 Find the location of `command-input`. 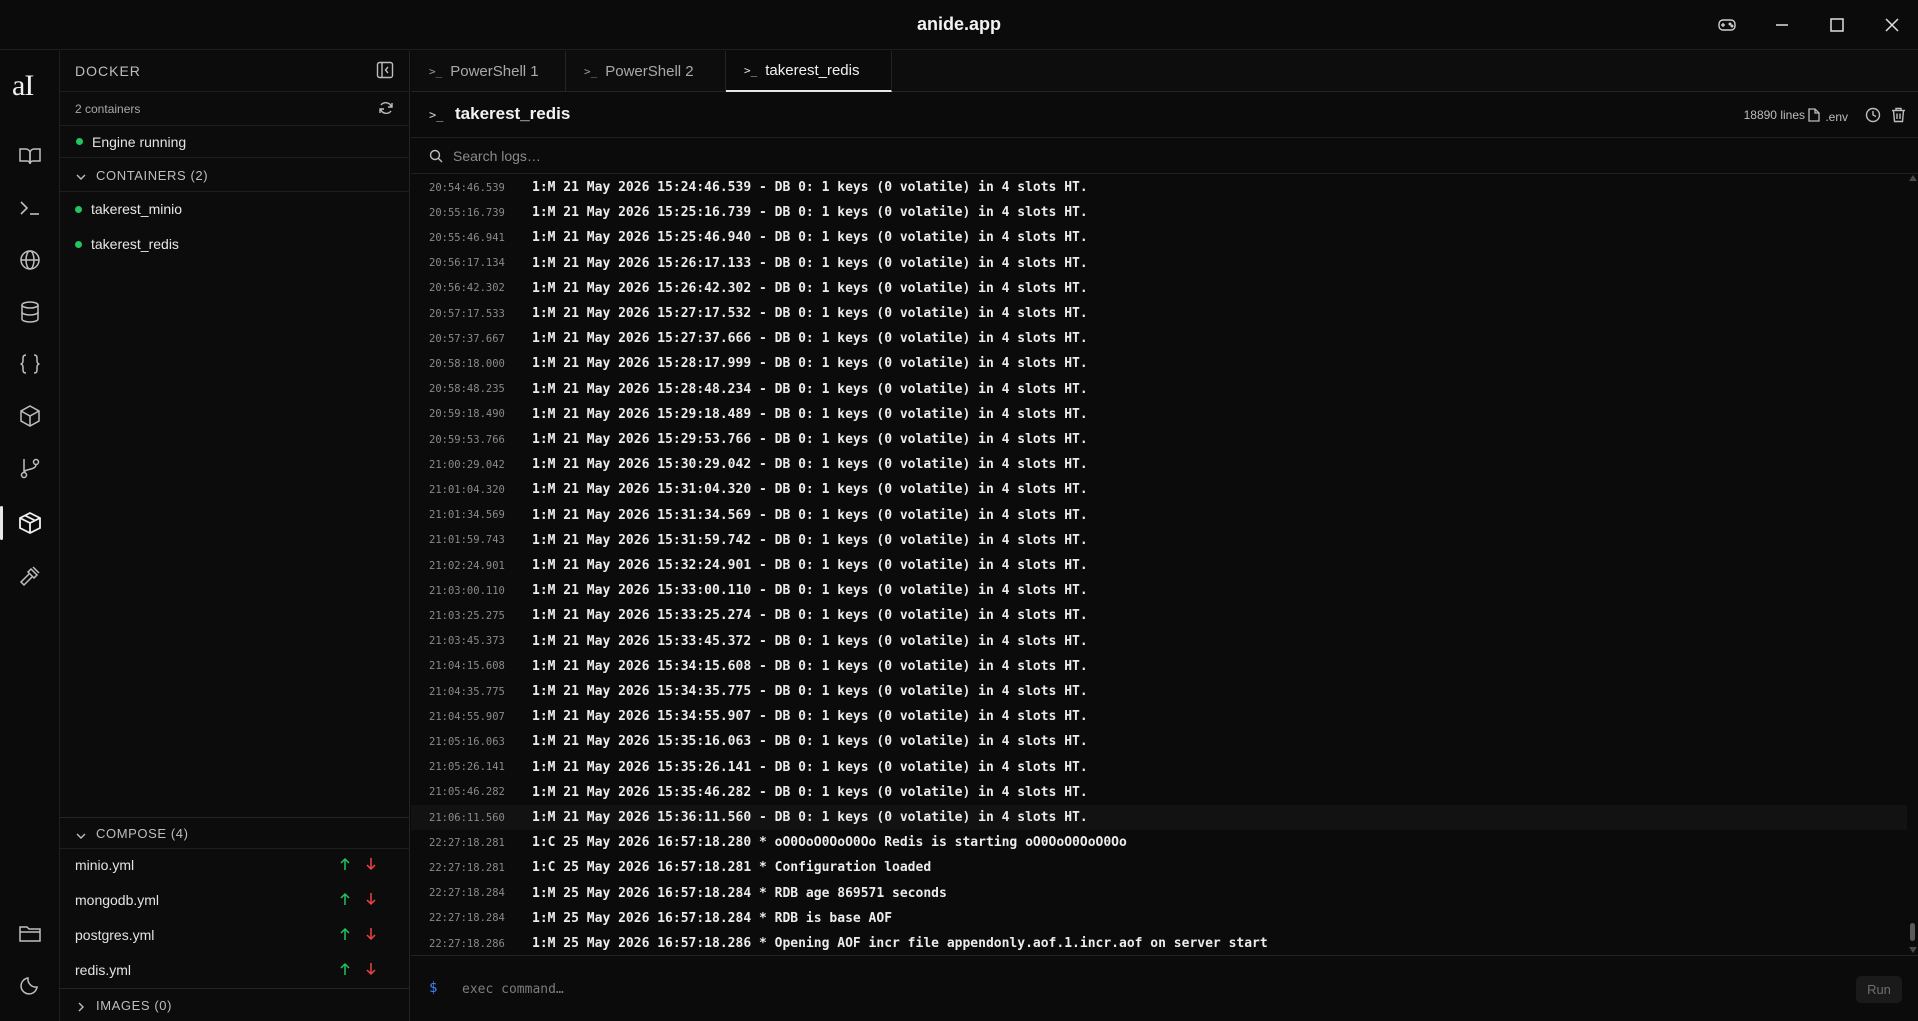

command-input is located at coordinates (1062, 989).